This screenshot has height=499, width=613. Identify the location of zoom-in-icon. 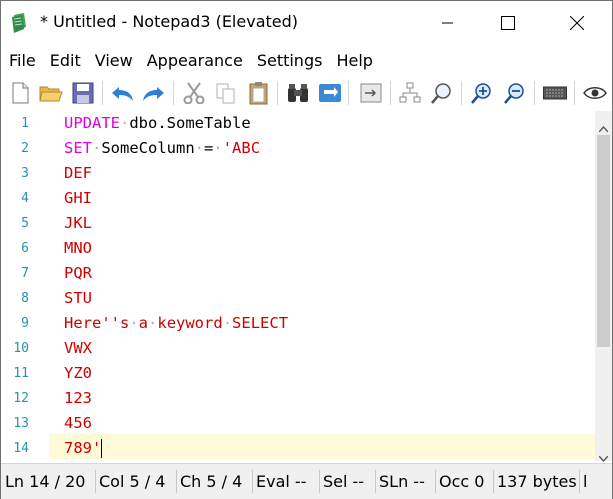
(481, 93).